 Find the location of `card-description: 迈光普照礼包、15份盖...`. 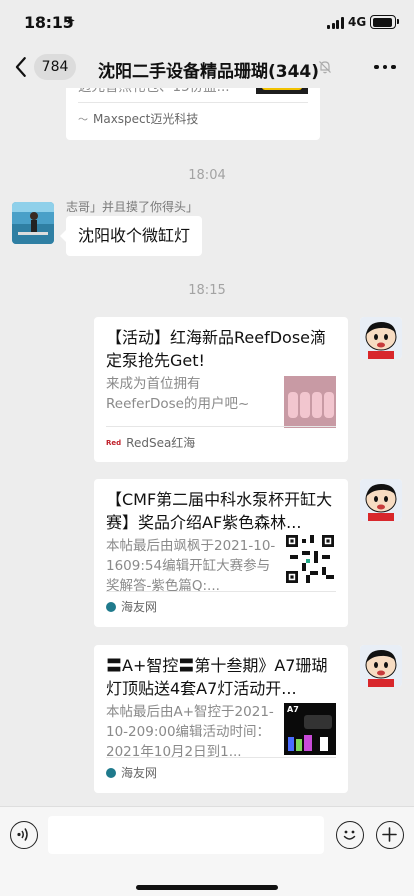

card-description: 迈光普照礼包、15份盖... is located at coordinates (163, 92).